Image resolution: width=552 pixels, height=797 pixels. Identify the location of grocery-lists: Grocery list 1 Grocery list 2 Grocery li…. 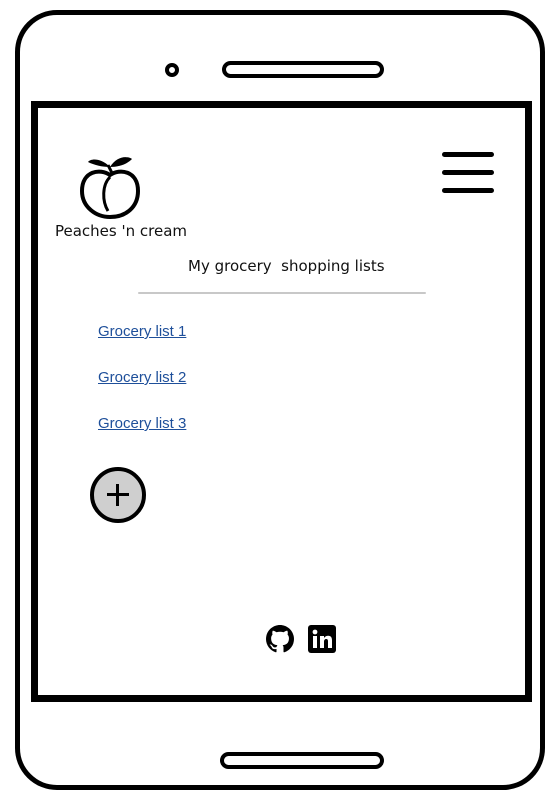
(142, 392).